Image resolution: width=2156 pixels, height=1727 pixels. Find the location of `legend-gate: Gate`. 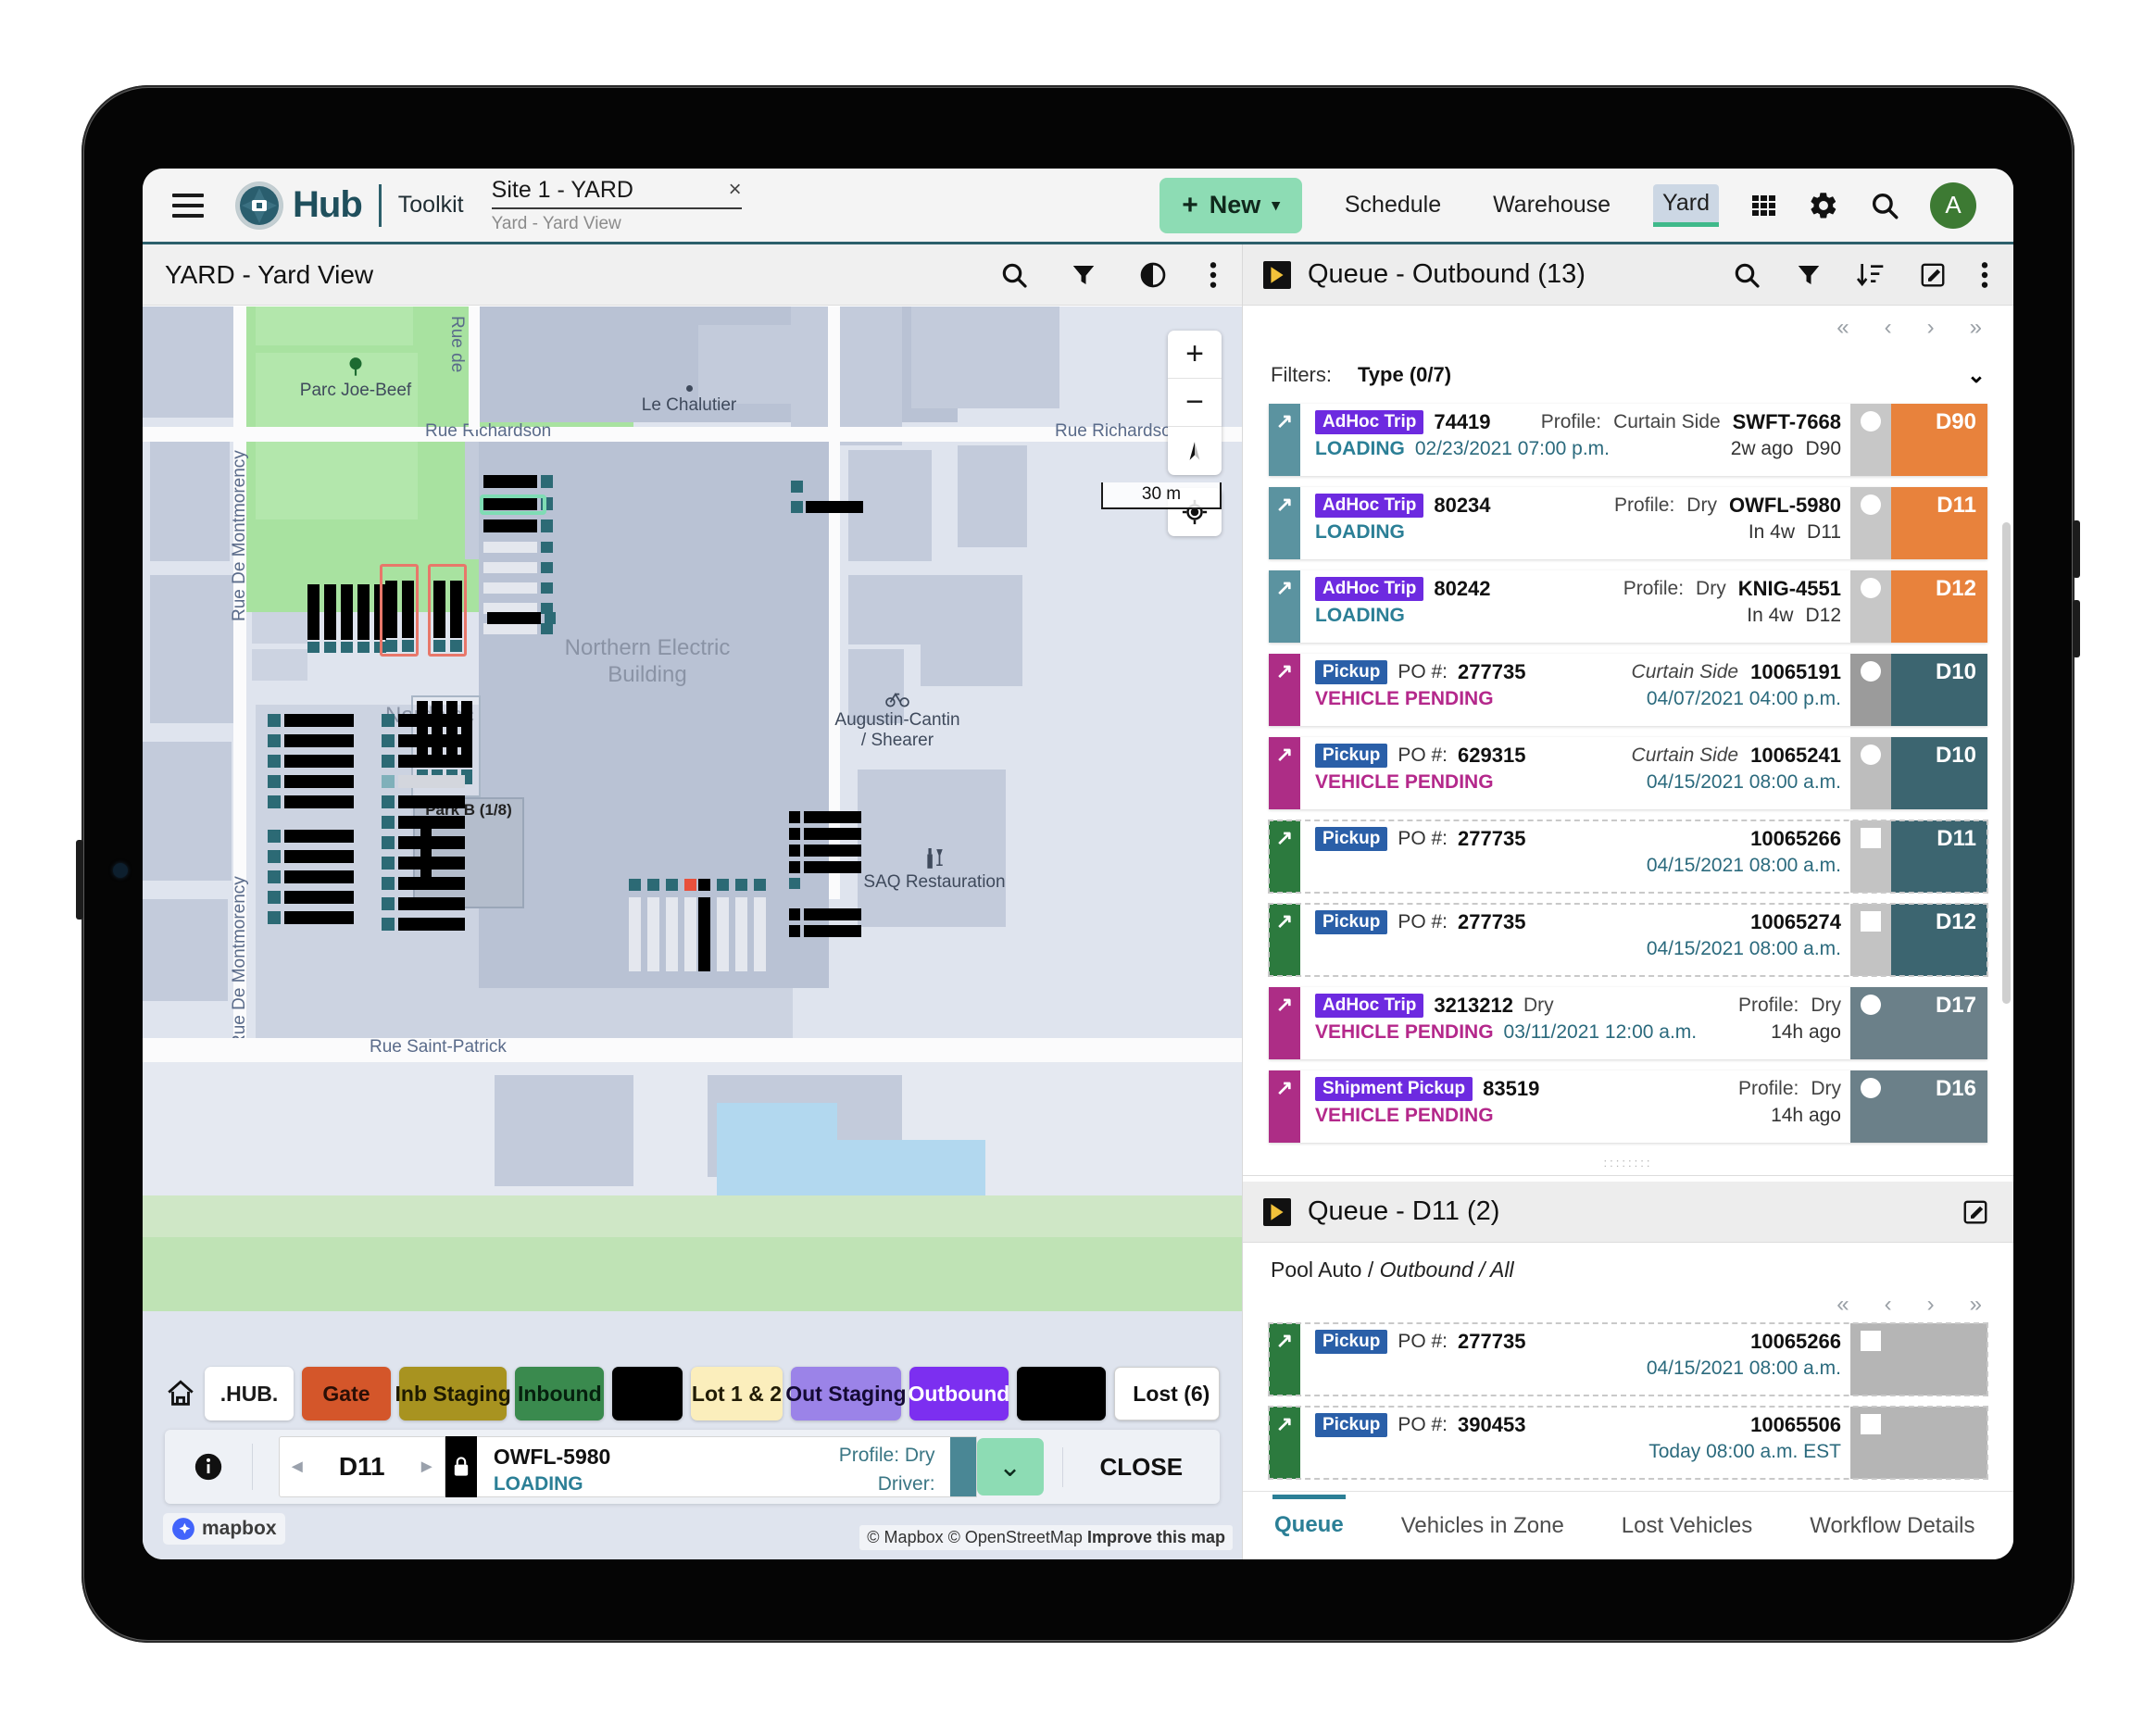

legend-gate: Gate is located at coordinates (346, 1394).